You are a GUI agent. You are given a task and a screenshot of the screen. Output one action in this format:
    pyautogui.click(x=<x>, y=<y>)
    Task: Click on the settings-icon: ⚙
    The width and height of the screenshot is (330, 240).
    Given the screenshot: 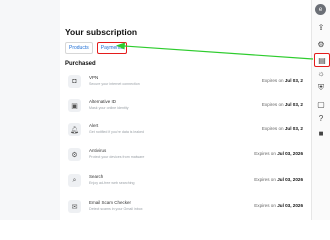 What is the action you would take?
    pyautogui.click(x=321, y=44)
    